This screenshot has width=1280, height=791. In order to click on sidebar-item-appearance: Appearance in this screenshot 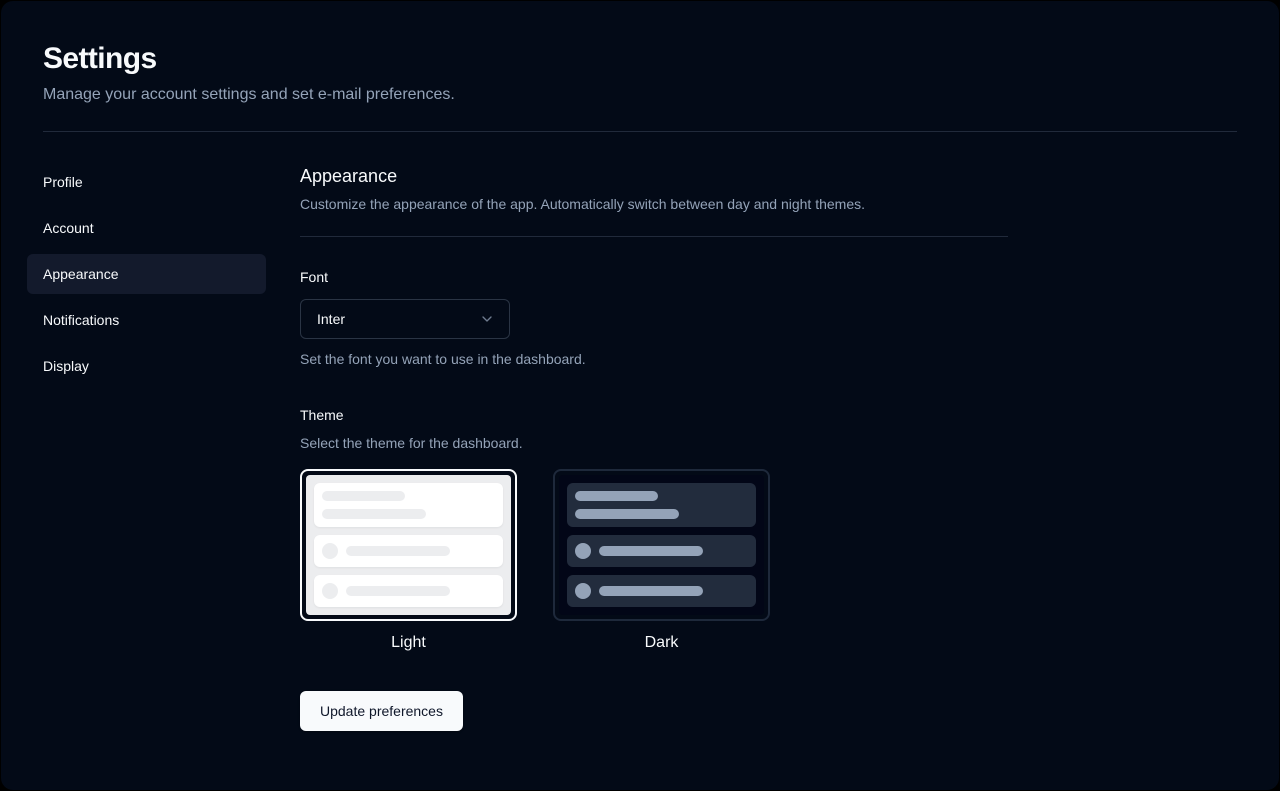, I will do `click(146, 274)`.